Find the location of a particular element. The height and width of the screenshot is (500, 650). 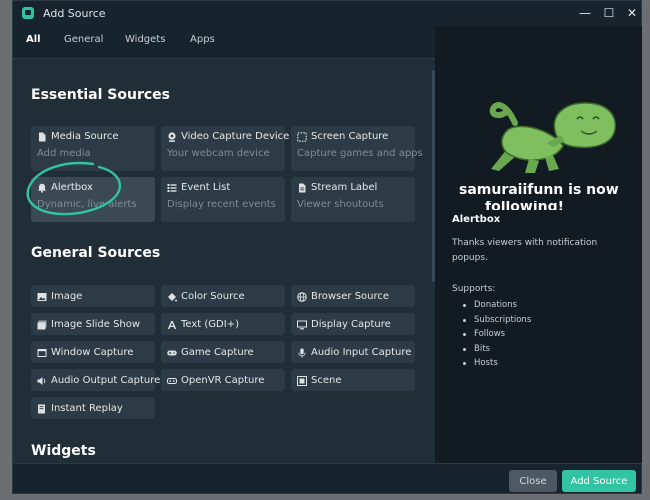

text-file-icon is located at coordinates (302, 188).